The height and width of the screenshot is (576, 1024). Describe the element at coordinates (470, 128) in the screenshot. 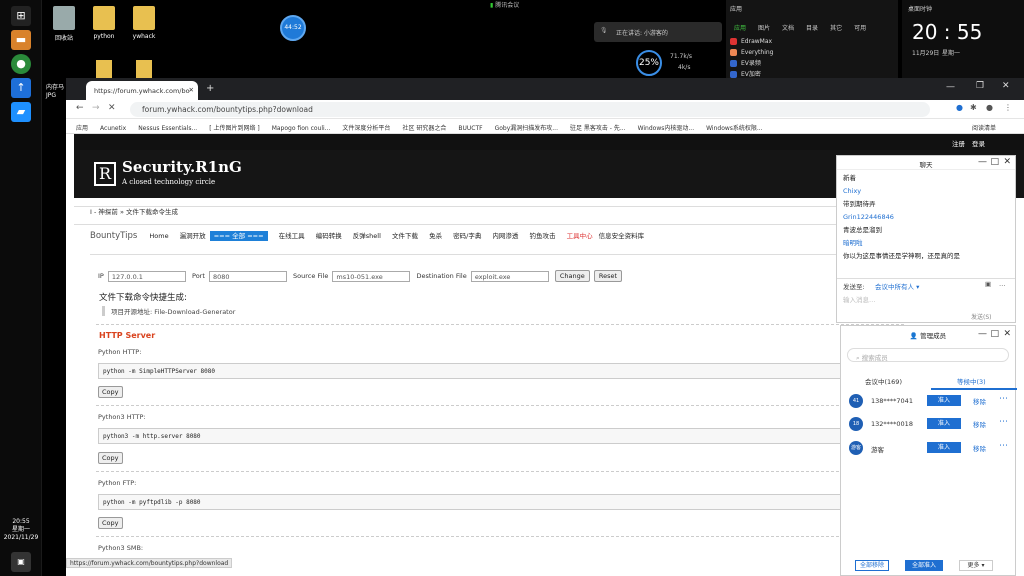

I see `bookmark-item: BUUCTF` at that location.